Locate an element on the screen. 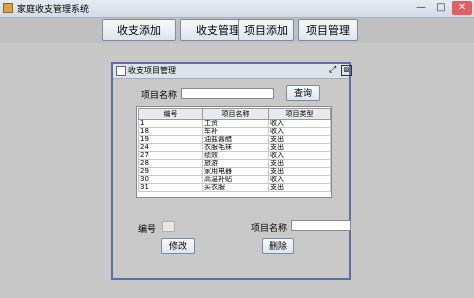 This screenshot has height=298, width=474. cell-id: 30 is located at coordinates (170, 179).